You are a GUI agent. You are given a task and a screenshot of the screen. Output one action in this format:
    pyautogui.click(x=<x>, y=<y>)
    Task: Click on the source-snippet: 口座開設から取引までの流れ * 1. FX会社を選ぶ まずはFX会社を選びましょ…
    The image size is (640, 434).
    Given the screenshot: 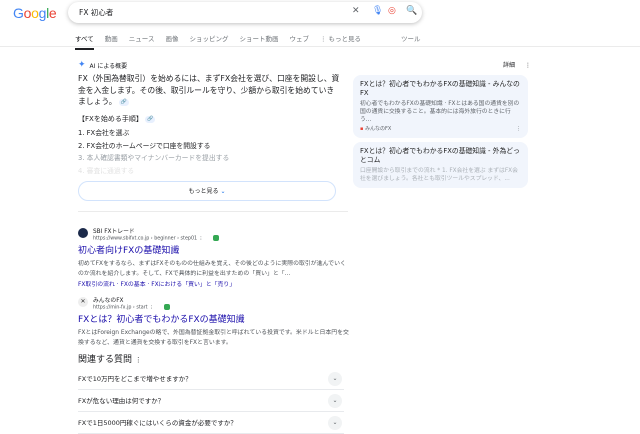 What is the action you would take?
    pyautogui.click(x=439, y=175)
    